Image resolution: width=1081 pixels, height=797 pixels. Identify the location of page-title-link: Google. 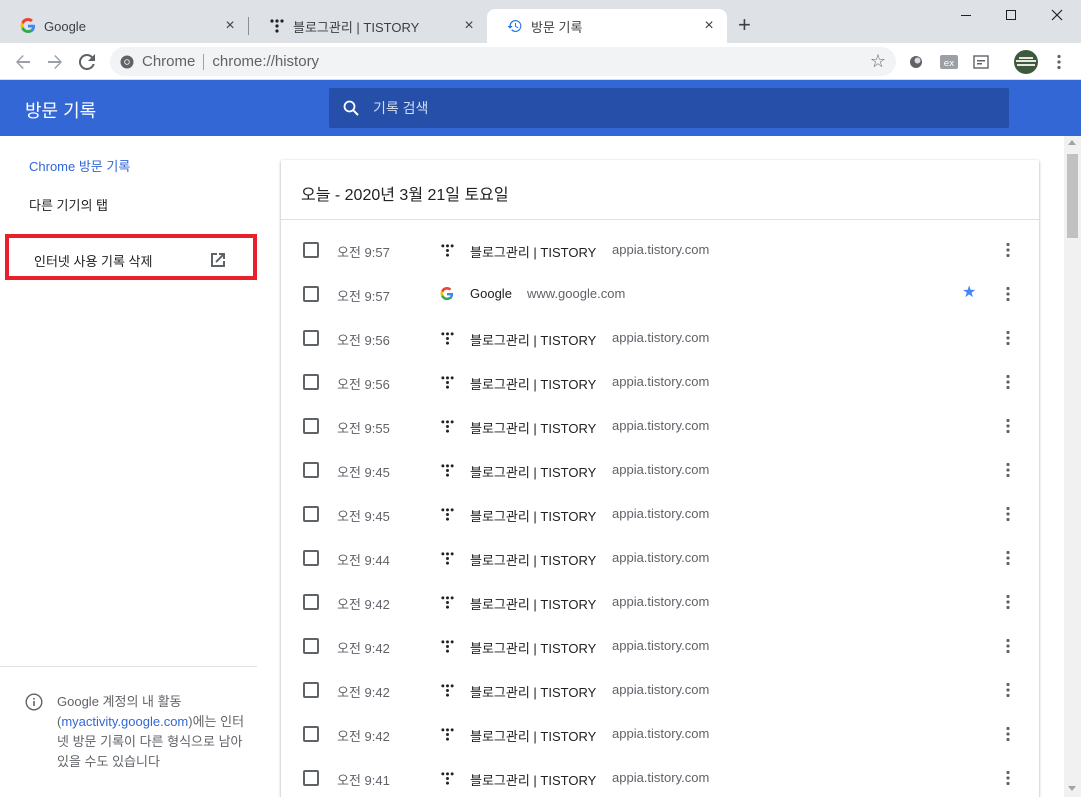
(491, 293).